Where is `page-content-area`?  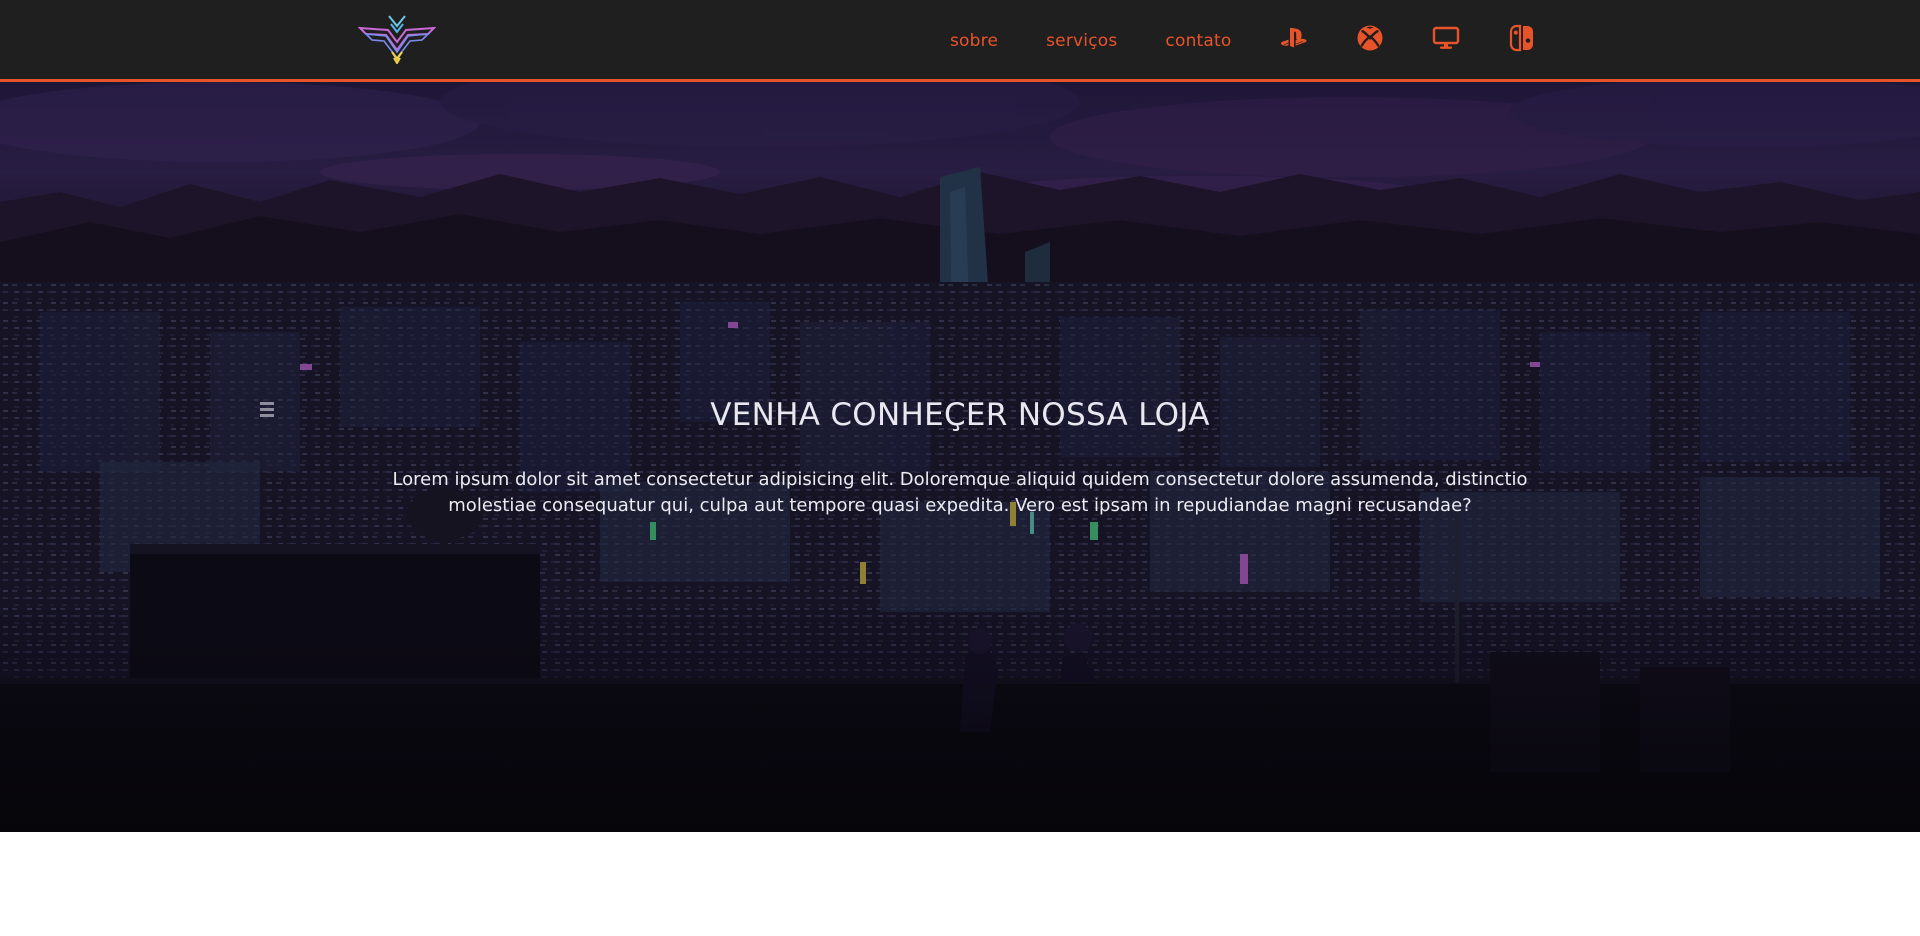 page-content-area is located at coordinates (960, 884).